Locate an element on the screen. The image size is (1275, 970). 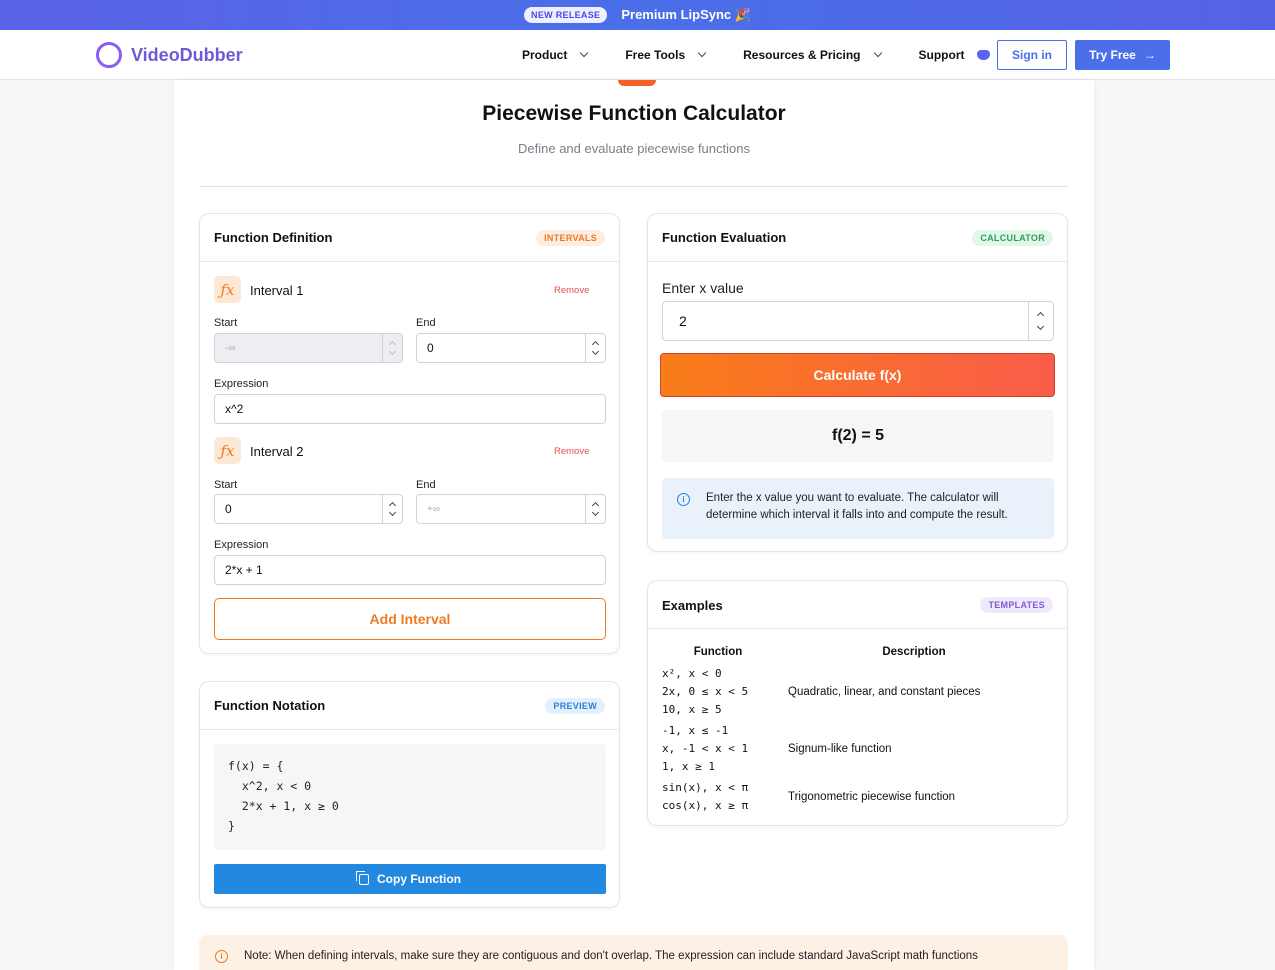
panel-header: Function Notation PREVIEW is located at coordinates (409, 706).